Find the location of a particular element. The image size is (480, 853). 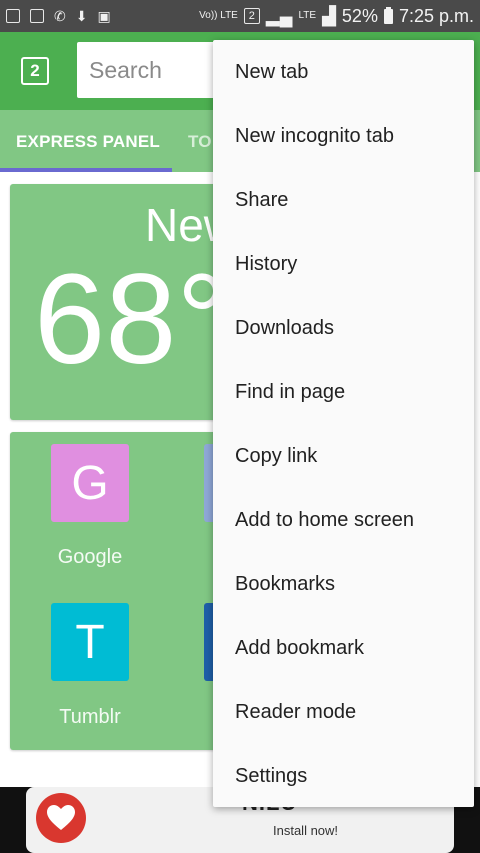

menu-add-to-home-screen: Add to home screen is located at coordinates (324, 520).